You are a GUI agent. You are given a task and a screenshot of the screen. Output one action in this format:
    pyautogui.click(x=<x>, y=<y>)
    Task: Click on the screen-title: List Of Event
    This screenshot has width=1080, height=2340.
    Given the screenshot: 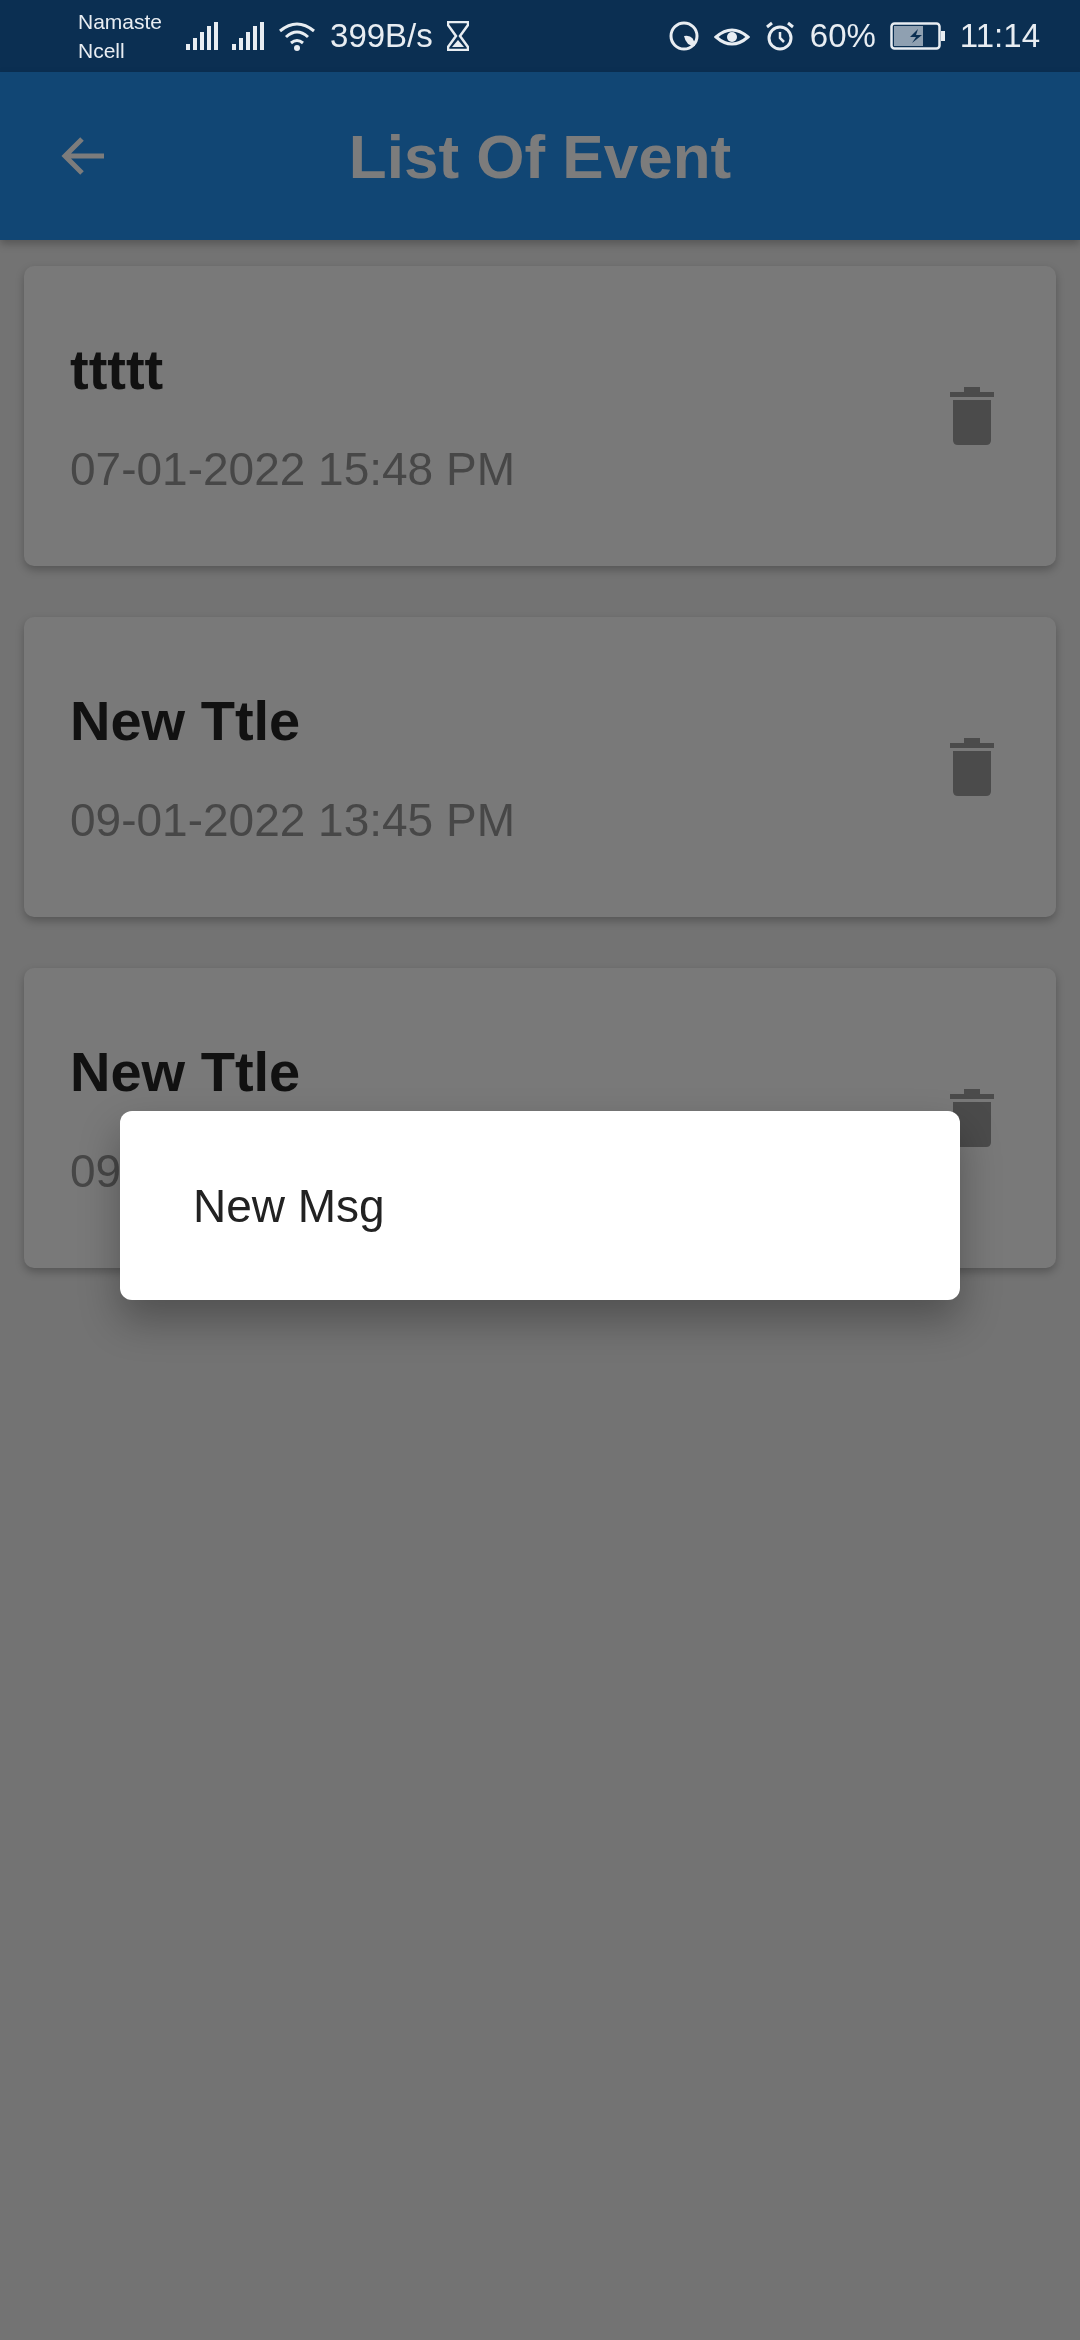 What is the action you would take?
    pyautogui.click(x=540, y=156)
    